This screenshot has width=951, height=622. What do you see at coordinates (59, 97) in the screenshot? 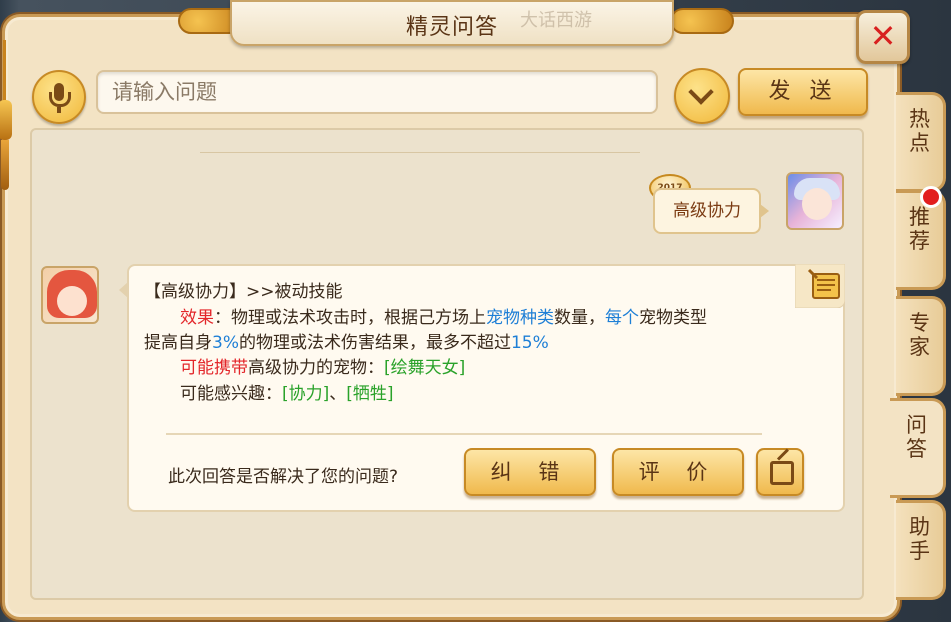
I see `voice-input-button` at bounding box center [59, 97].